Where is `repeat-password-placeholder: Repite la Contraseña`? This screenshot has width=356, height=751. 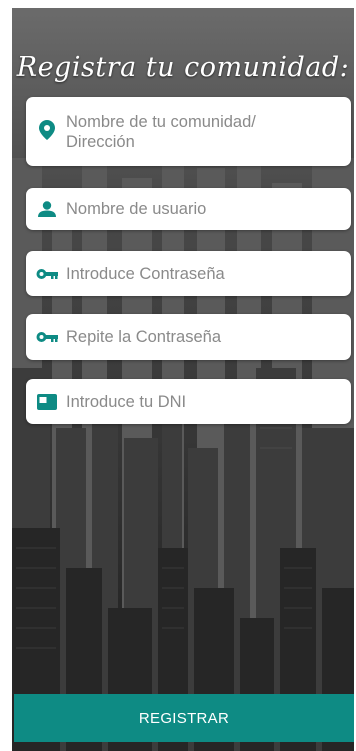 repeat-password-placeholder: Repite la Contraseña is located at coordinates (144, 337).